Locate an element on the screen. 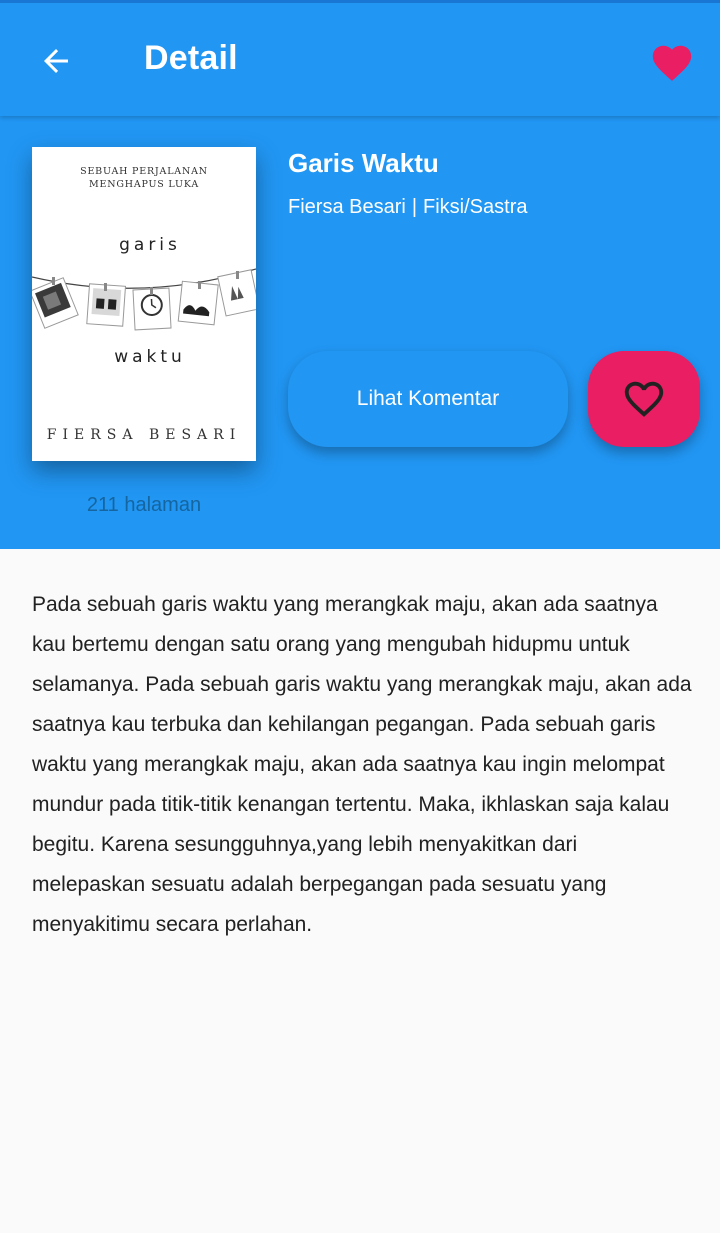  favorite-button is located at coordinates (644, 399).